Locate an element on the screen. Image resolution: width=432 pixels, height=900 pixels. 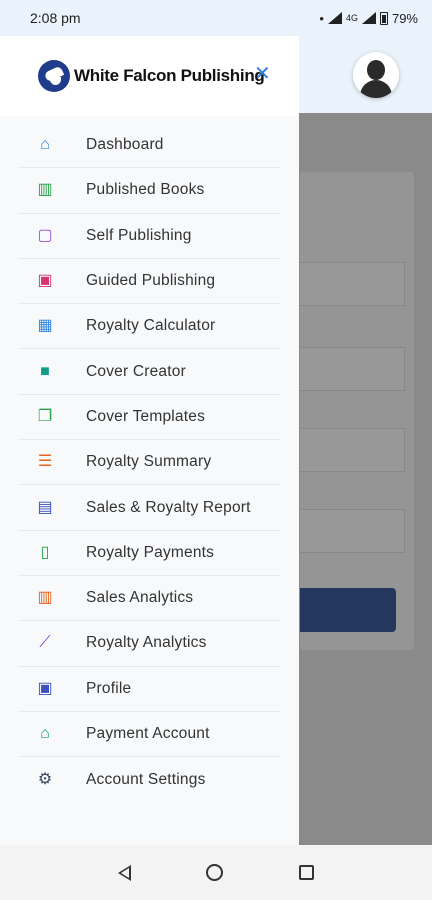
drawer-item-label: Royalty Calculator is located at coordinates (151, 326).